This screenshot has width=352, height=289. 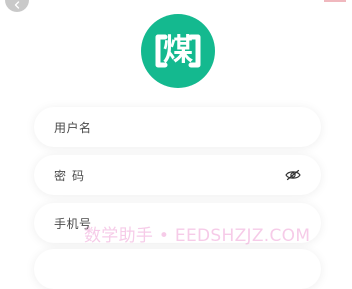 I want to click on eye-off-icon, so click(x=293, y=175).